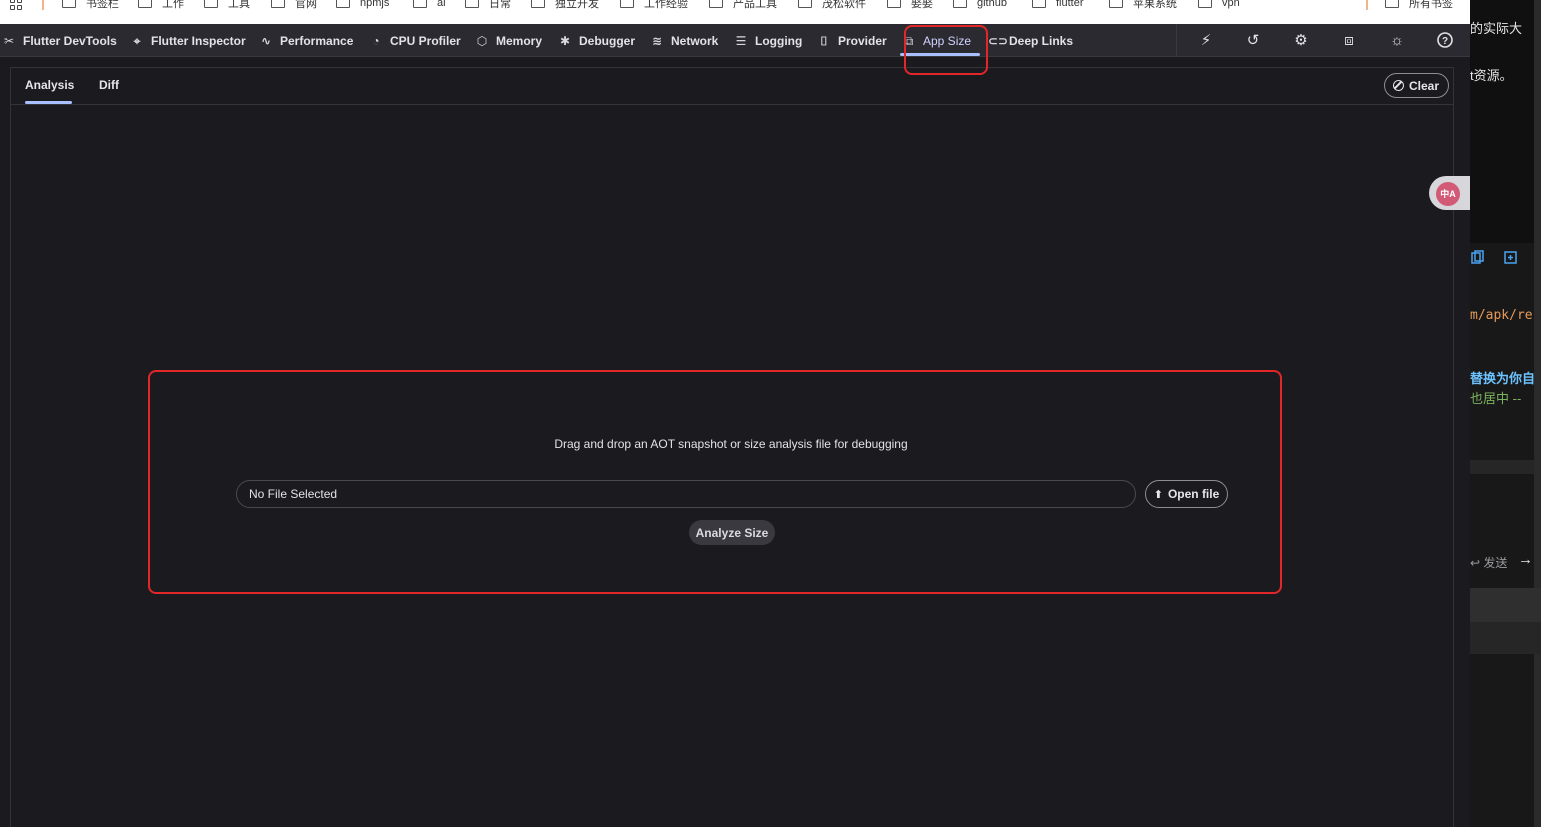 The image size is (1541, 827). I want to click on tab-flutter-inspector: ⌖ Flutter Inspector, so click(188, 40).